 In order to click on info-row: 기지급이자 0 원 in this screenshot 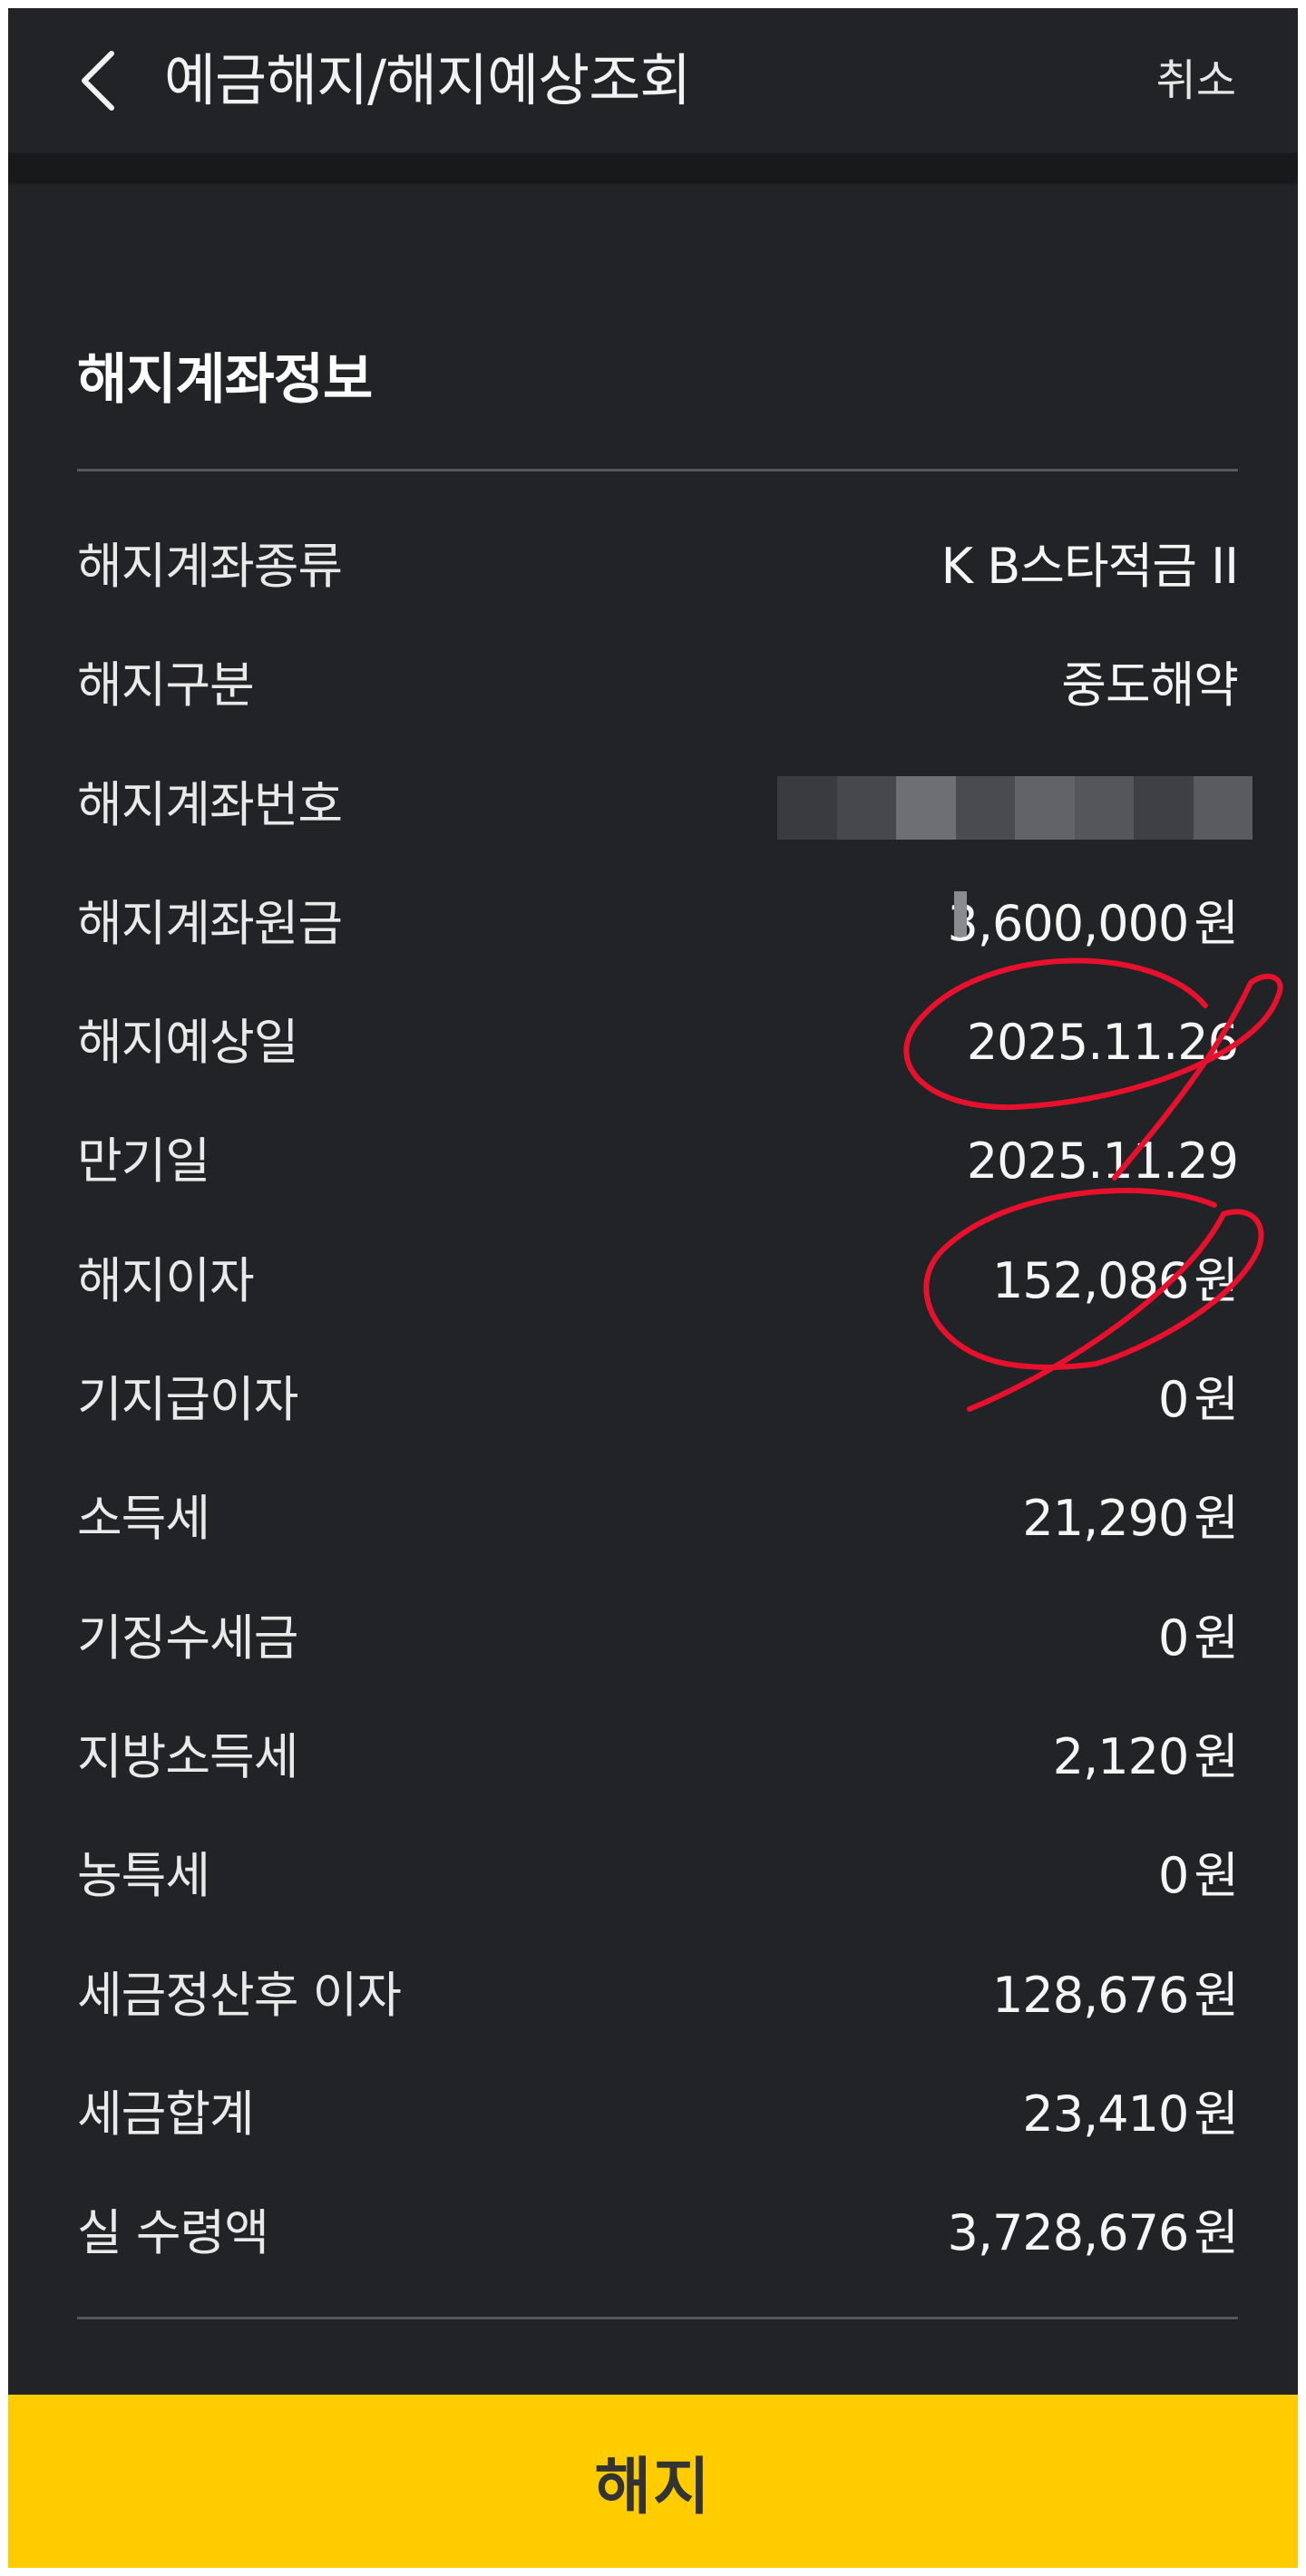, I will do `click(658, 1405)`.